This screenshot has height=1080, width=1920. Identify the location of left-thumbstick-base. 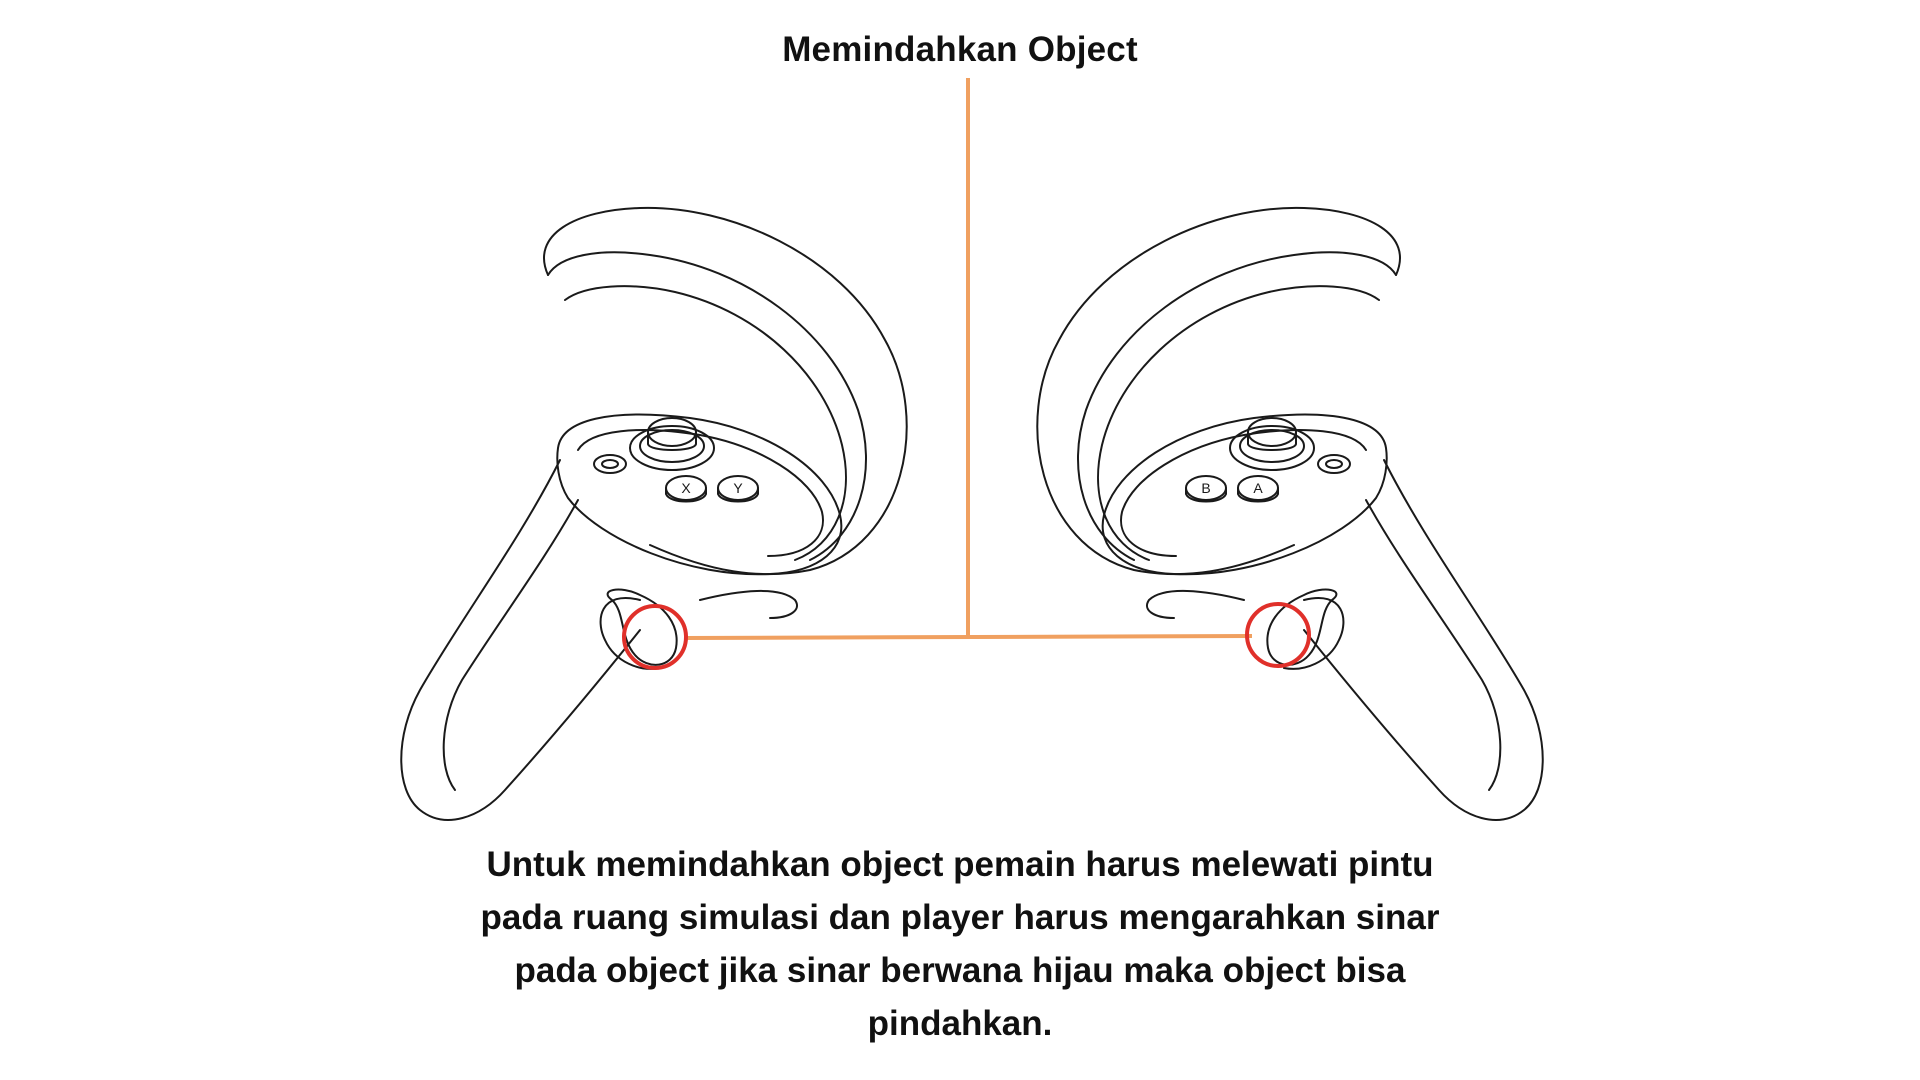
(672, 448).